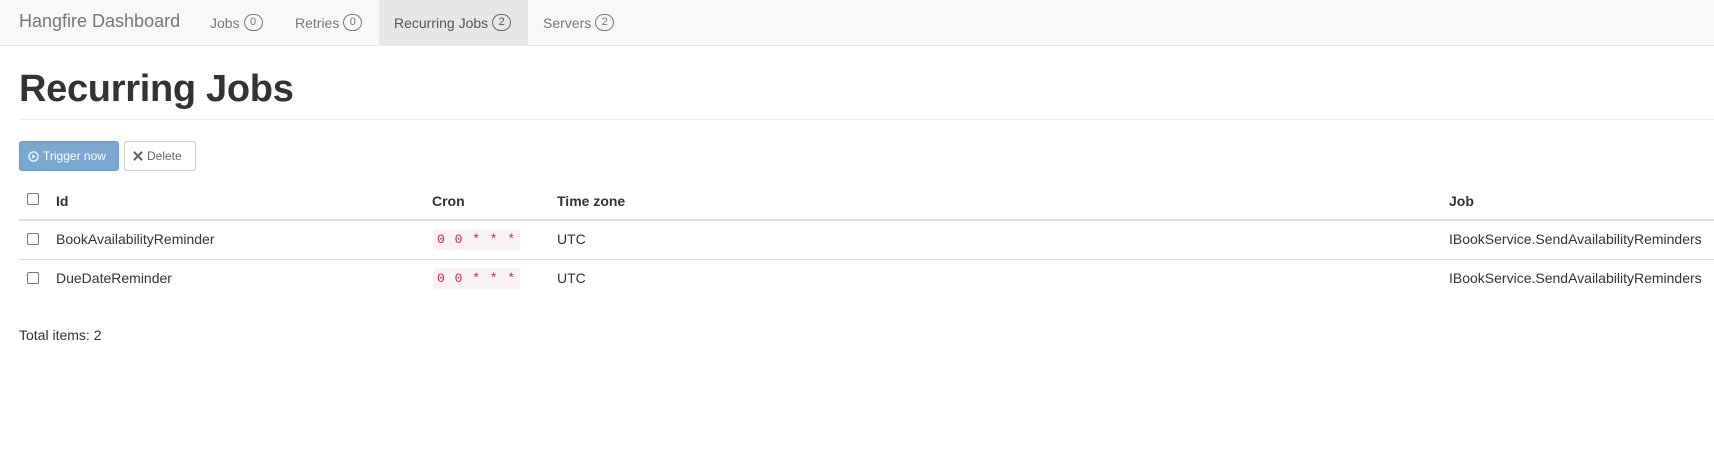 This screenshot has width=1714, height=451. Describe the element at coordinates (114, 278) in the screenshot. I see `job-id: DueDateReminder` at that location.